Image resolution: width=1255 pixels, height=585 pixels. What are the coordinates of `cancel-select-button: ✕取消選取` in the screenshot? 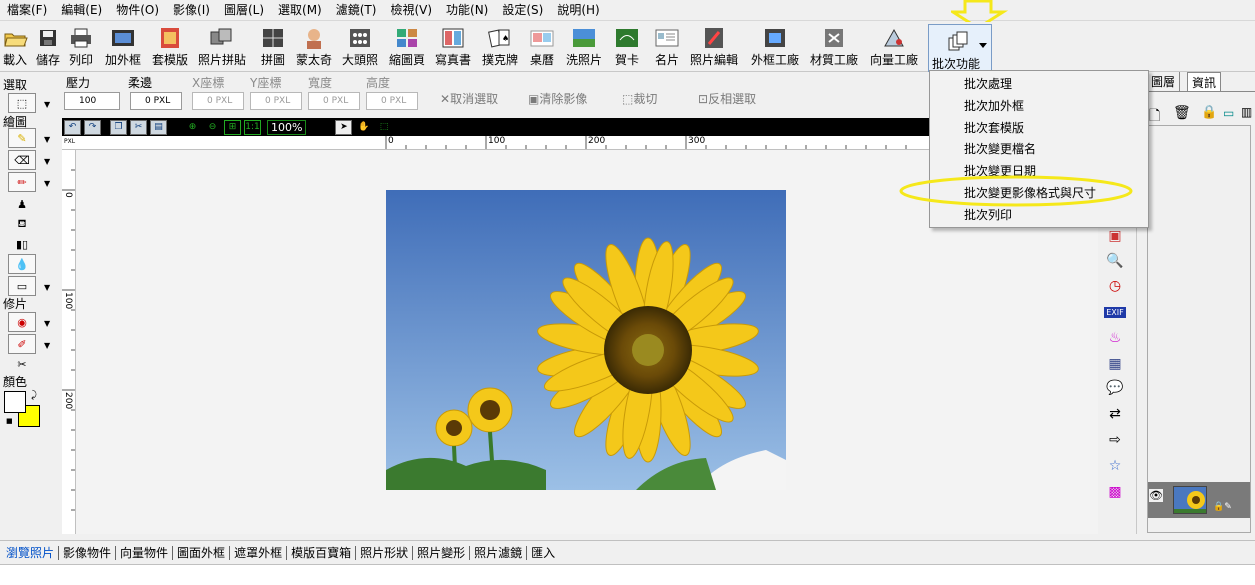 It's located at (469, 98).